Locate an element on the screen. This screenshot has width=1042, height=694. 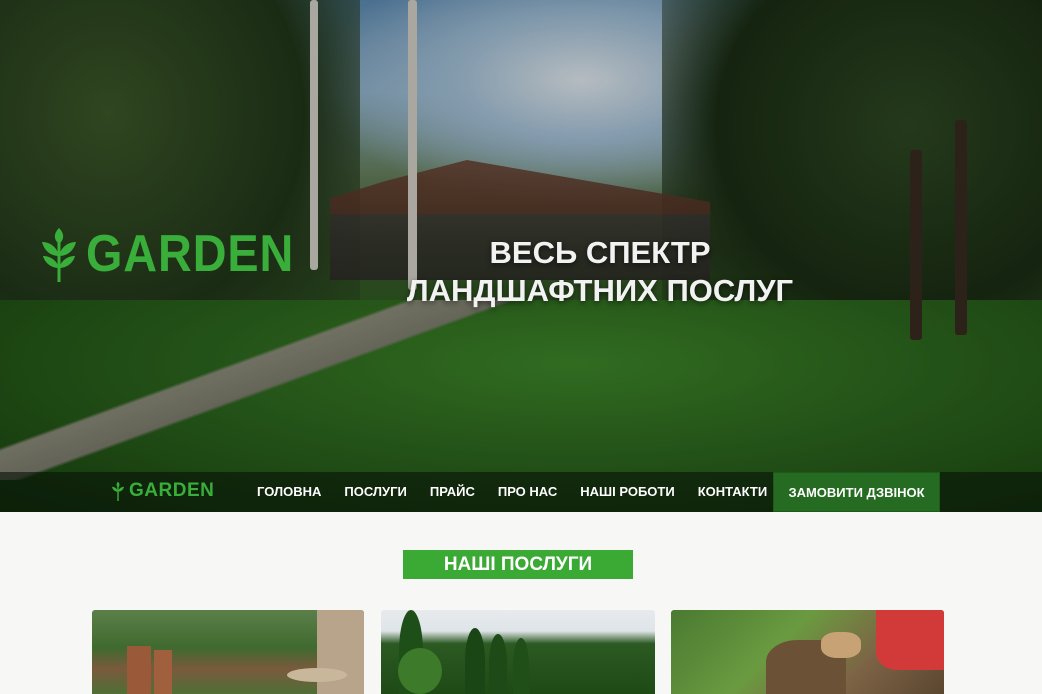
hero-logo: GARDEN is located at coordinates (177, 254).